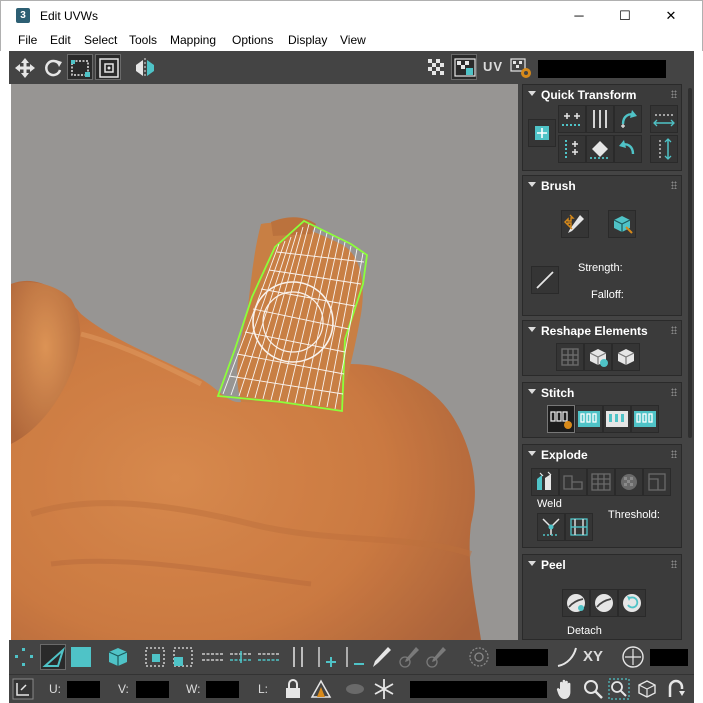 The image size is (703, 703). Describe the element at coordinates (436, 67) in the screenshot. I see `checker-icon` at that location.